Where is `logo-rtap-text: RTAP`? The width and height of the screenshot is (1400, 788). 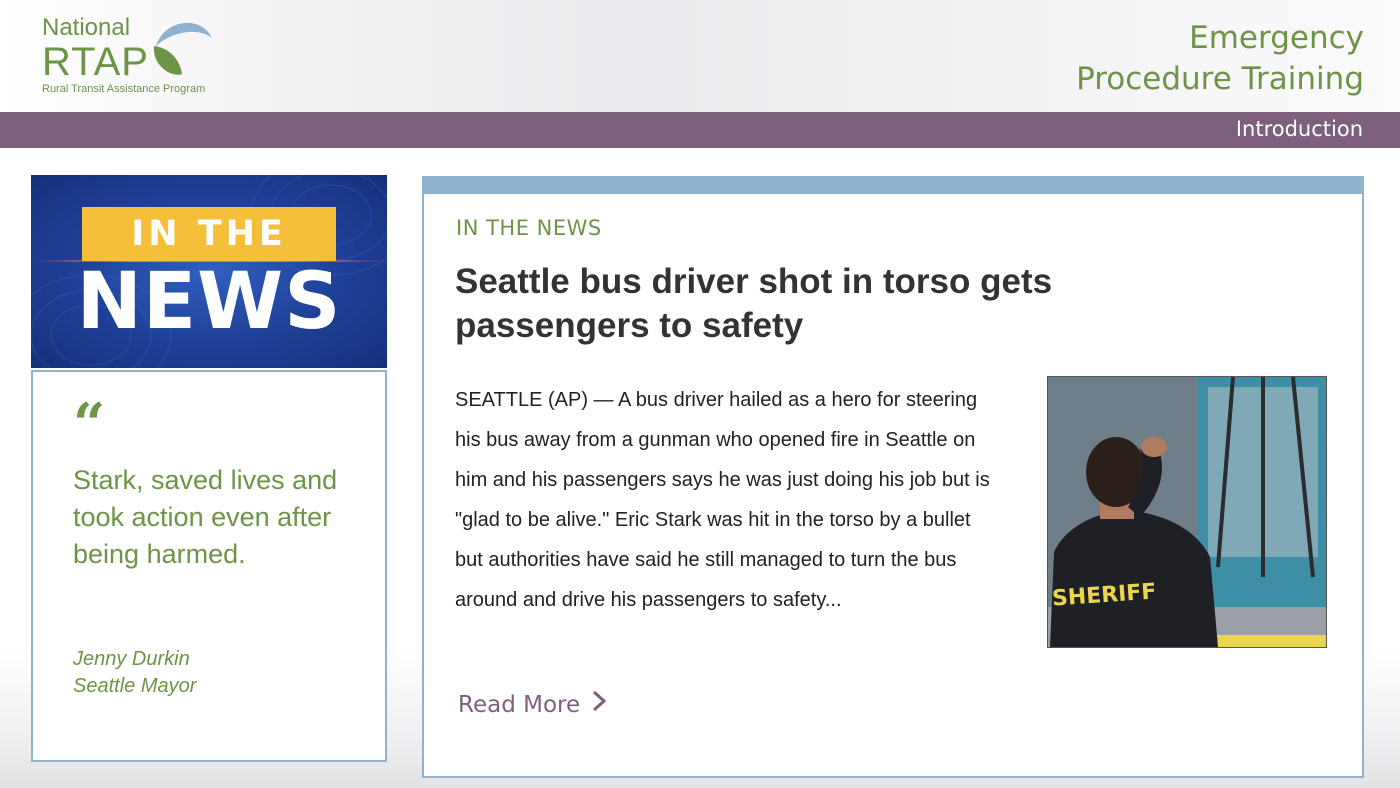
logo-rtap-text: RTAP is located at coordinates (95, 62).